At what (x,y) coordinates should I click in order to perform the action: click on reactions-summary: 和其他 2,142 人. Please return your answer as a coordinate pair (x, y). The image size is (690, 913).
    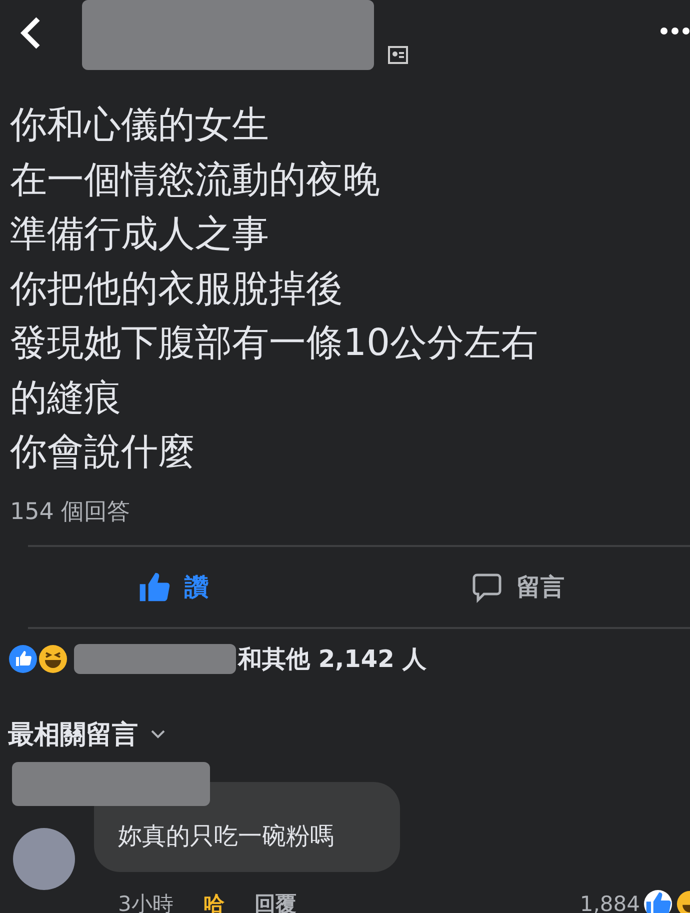
    Looking at the image, I should click on (332, 658).